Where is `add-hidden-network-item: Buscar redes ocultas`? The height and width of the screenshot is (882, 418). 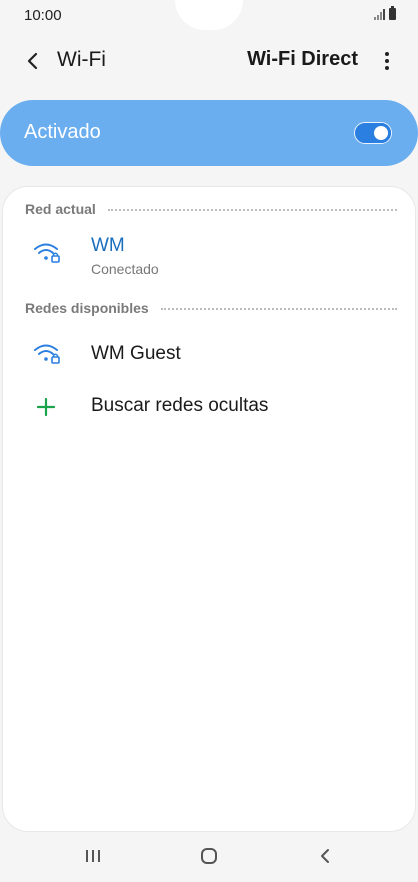 add-hidden-network-item: Buscar redes ocultas is located at coordinates (209, 407).